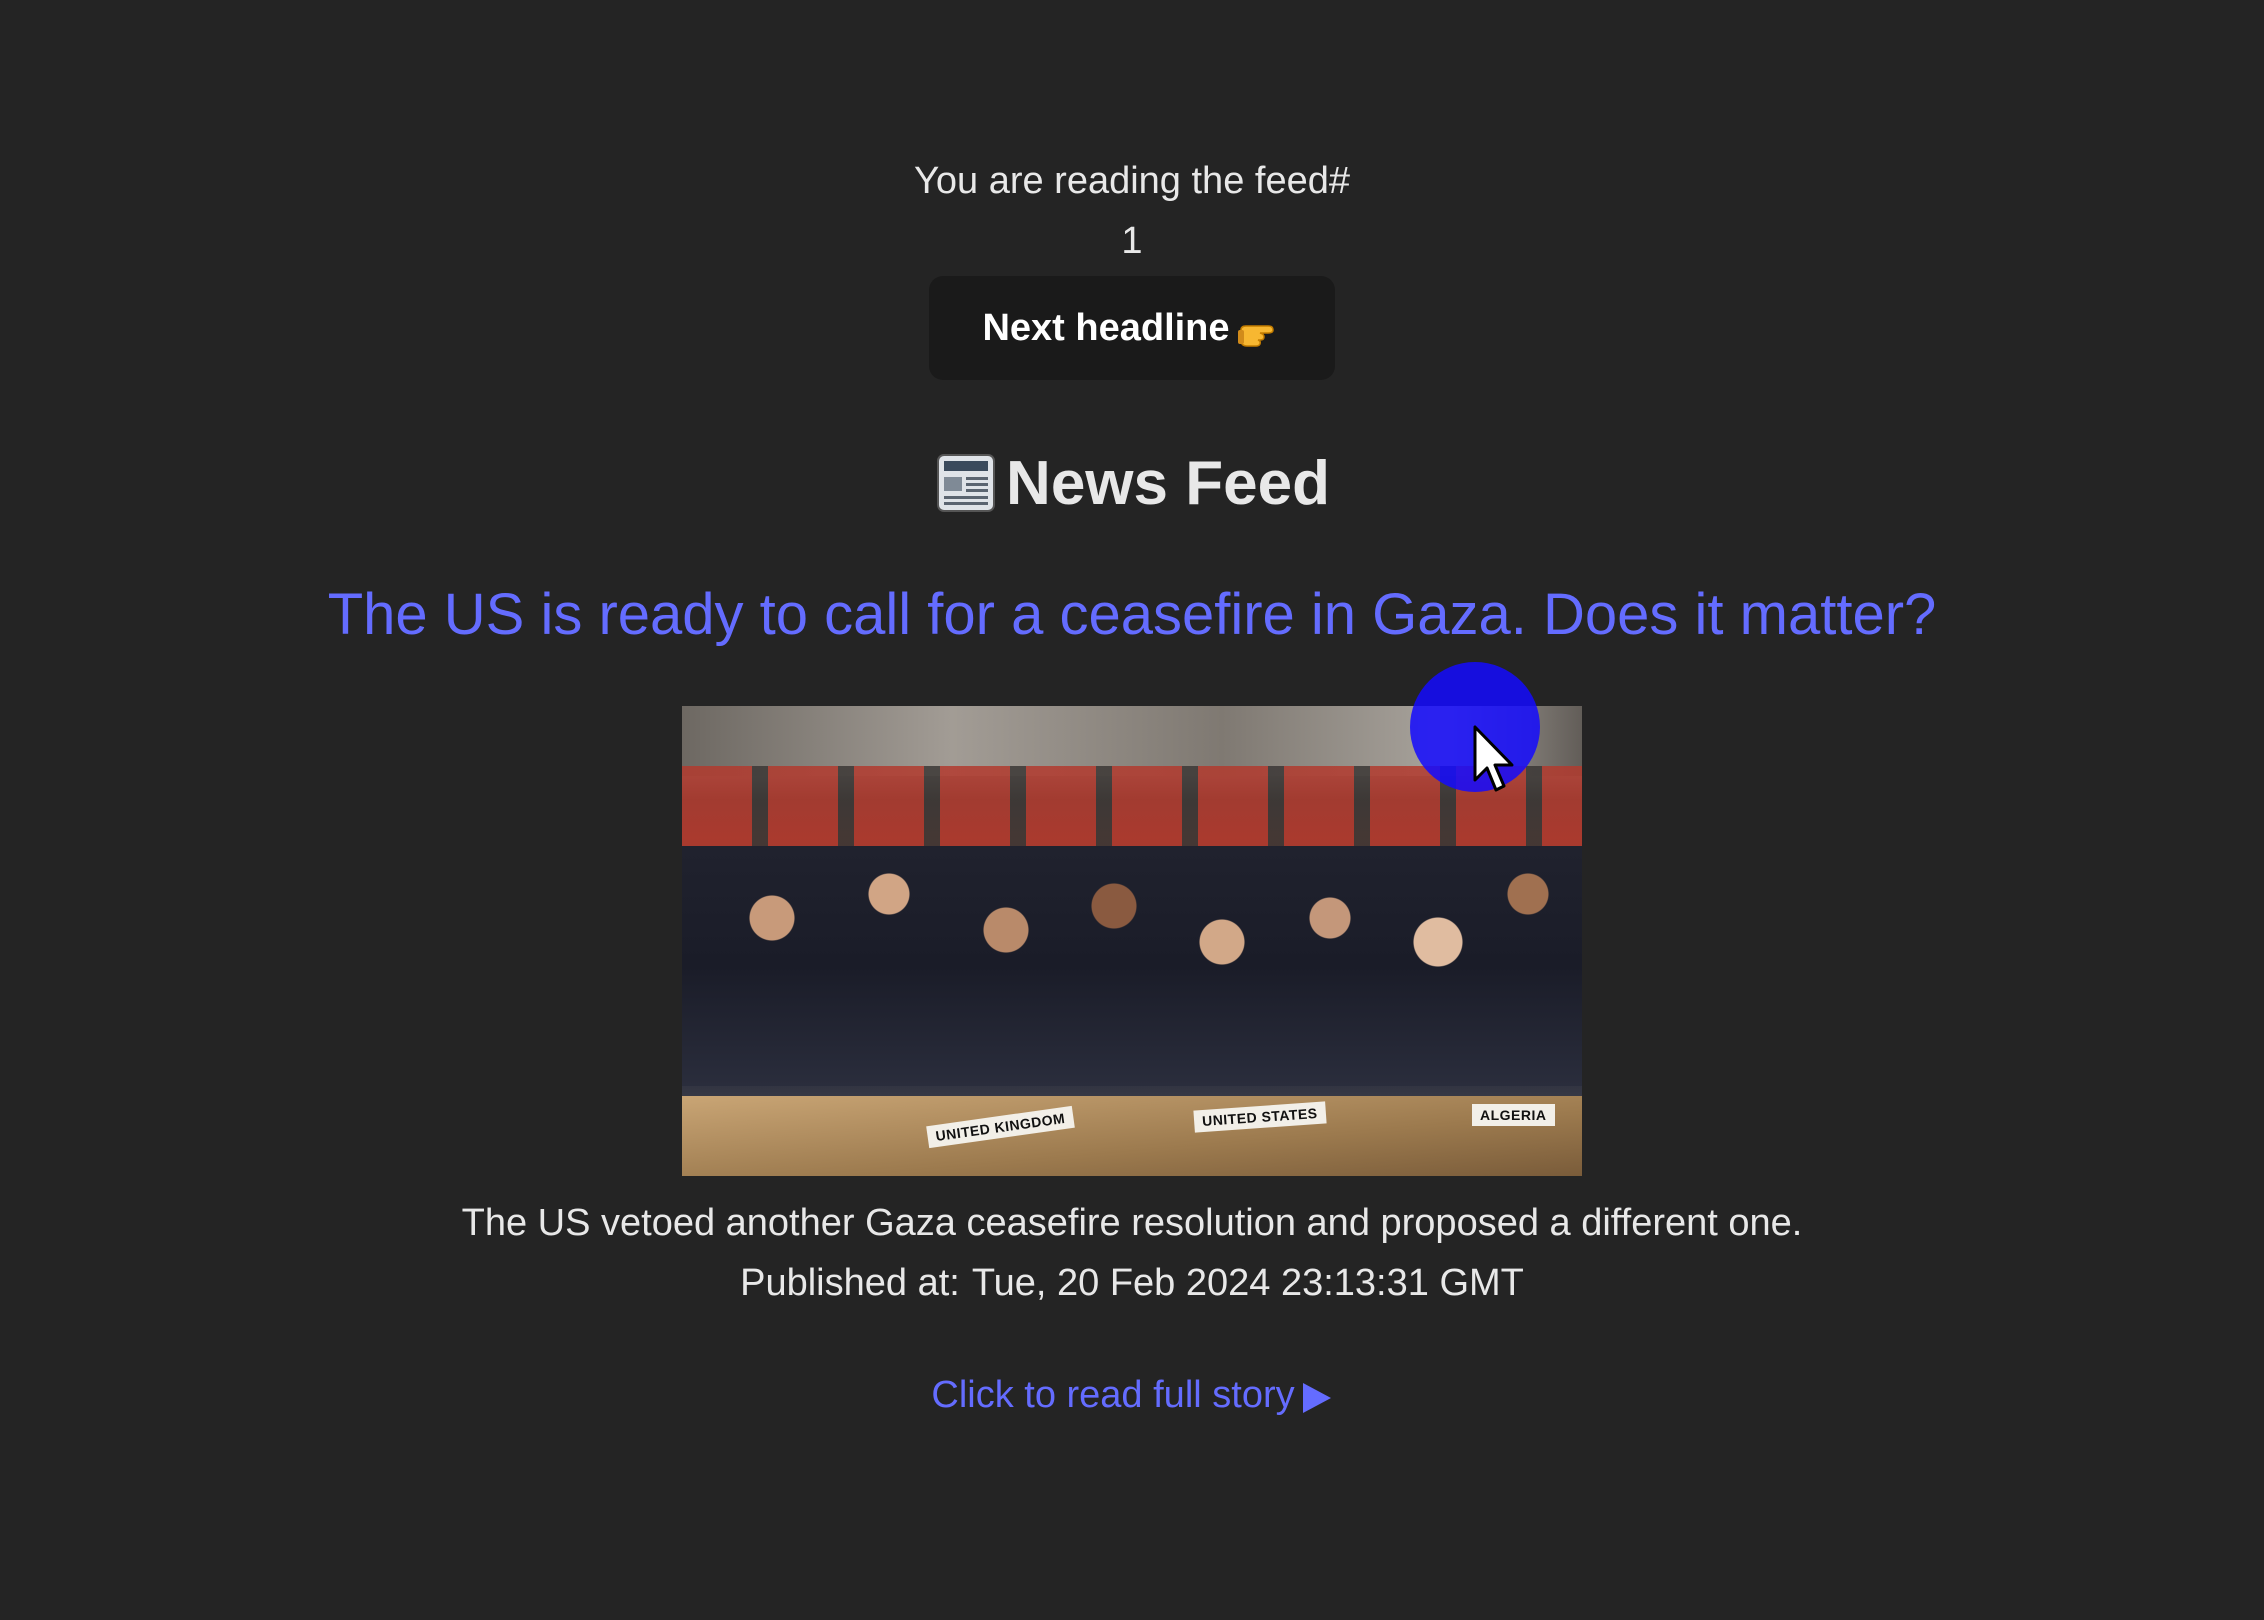 This screenshot has width=2264, height=1620. I want to click on play-icon, so click(1316, 1395).